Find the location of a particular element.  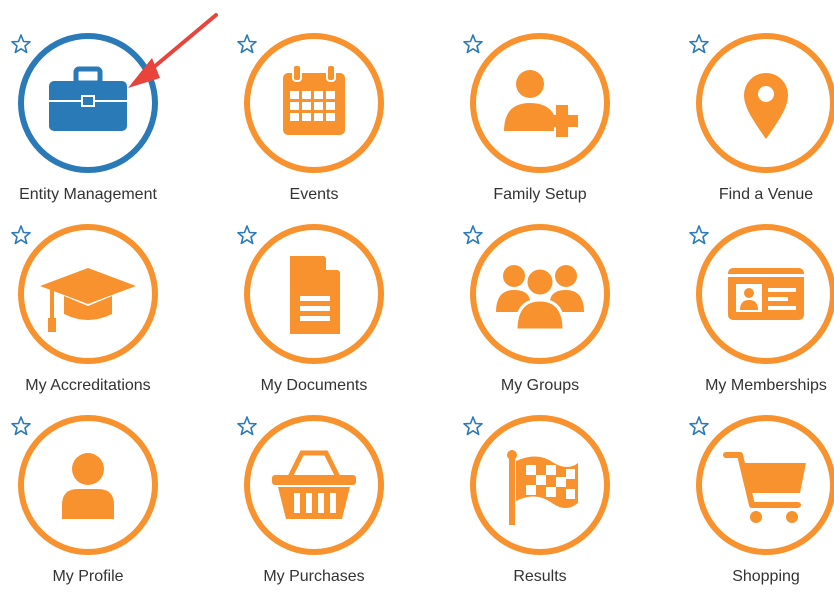

group-icon is located at coordinates (540, 298).